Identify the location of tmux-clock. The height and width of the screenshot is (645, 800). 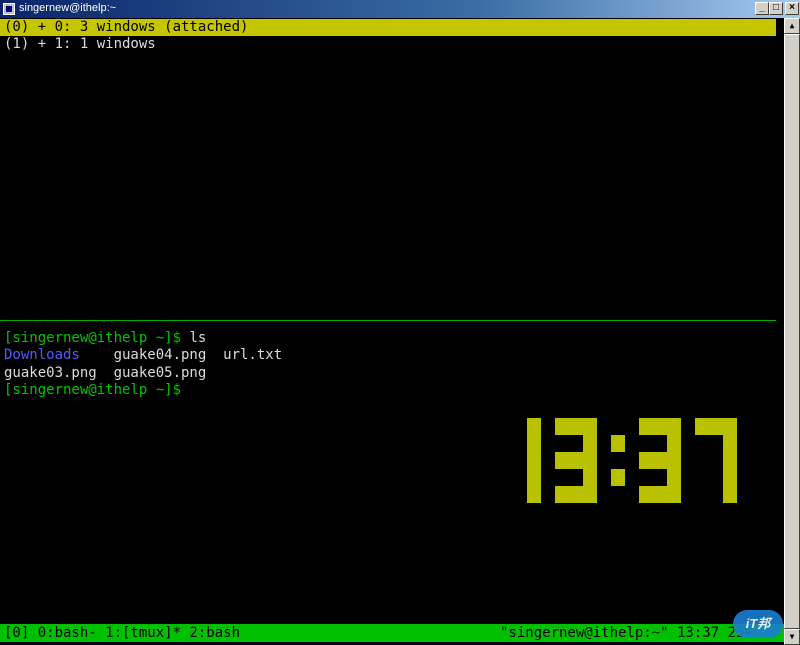
(618, 460).